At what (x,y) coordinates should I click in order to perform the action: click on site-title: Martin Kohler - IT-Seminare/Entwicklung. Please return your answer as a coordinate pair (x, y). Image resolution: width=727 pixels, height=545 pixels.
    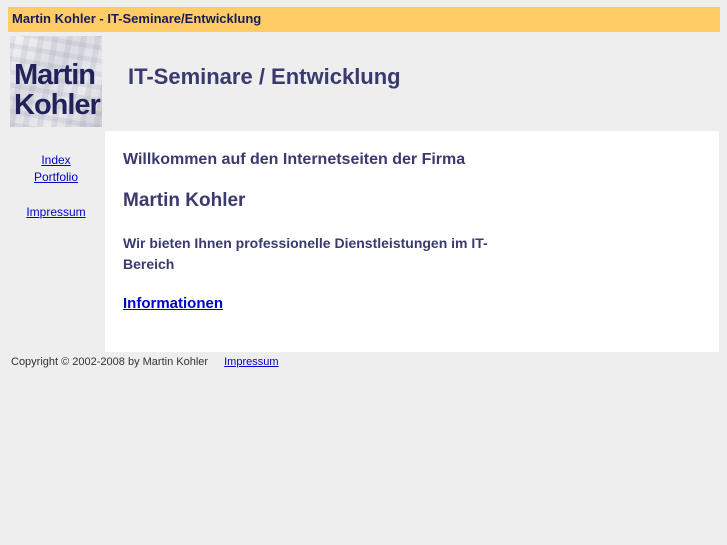
    Looking at the image, I should click on (137, 18).